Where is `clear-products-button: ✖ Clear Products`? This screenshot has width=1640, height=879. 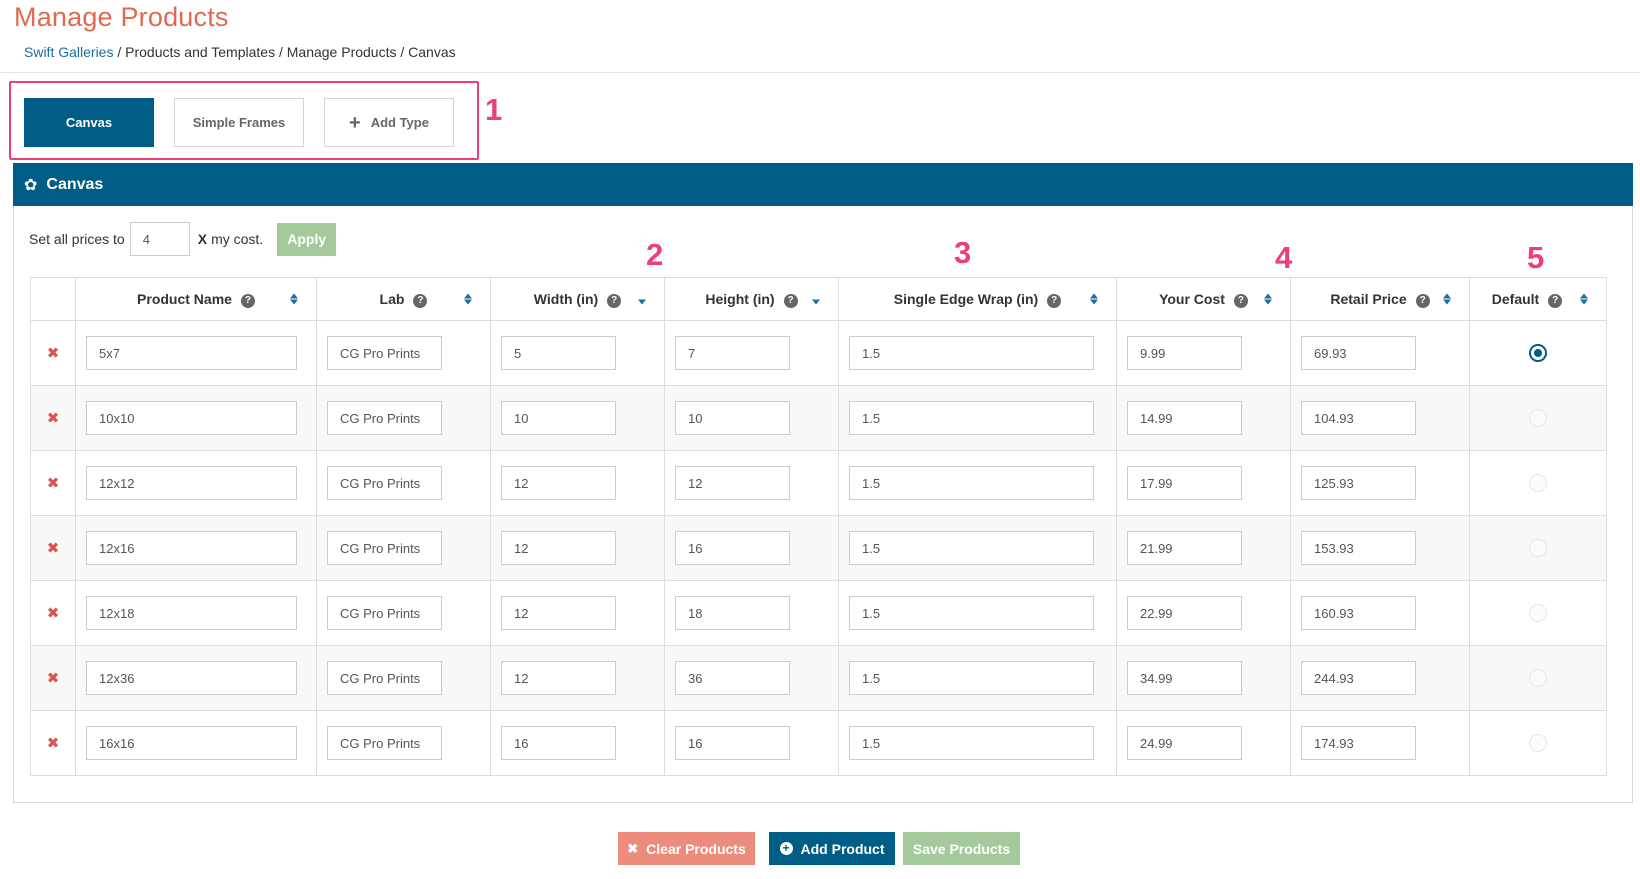
clear-products-button: ✖ Clear Products is located at coordinates (686, 848).